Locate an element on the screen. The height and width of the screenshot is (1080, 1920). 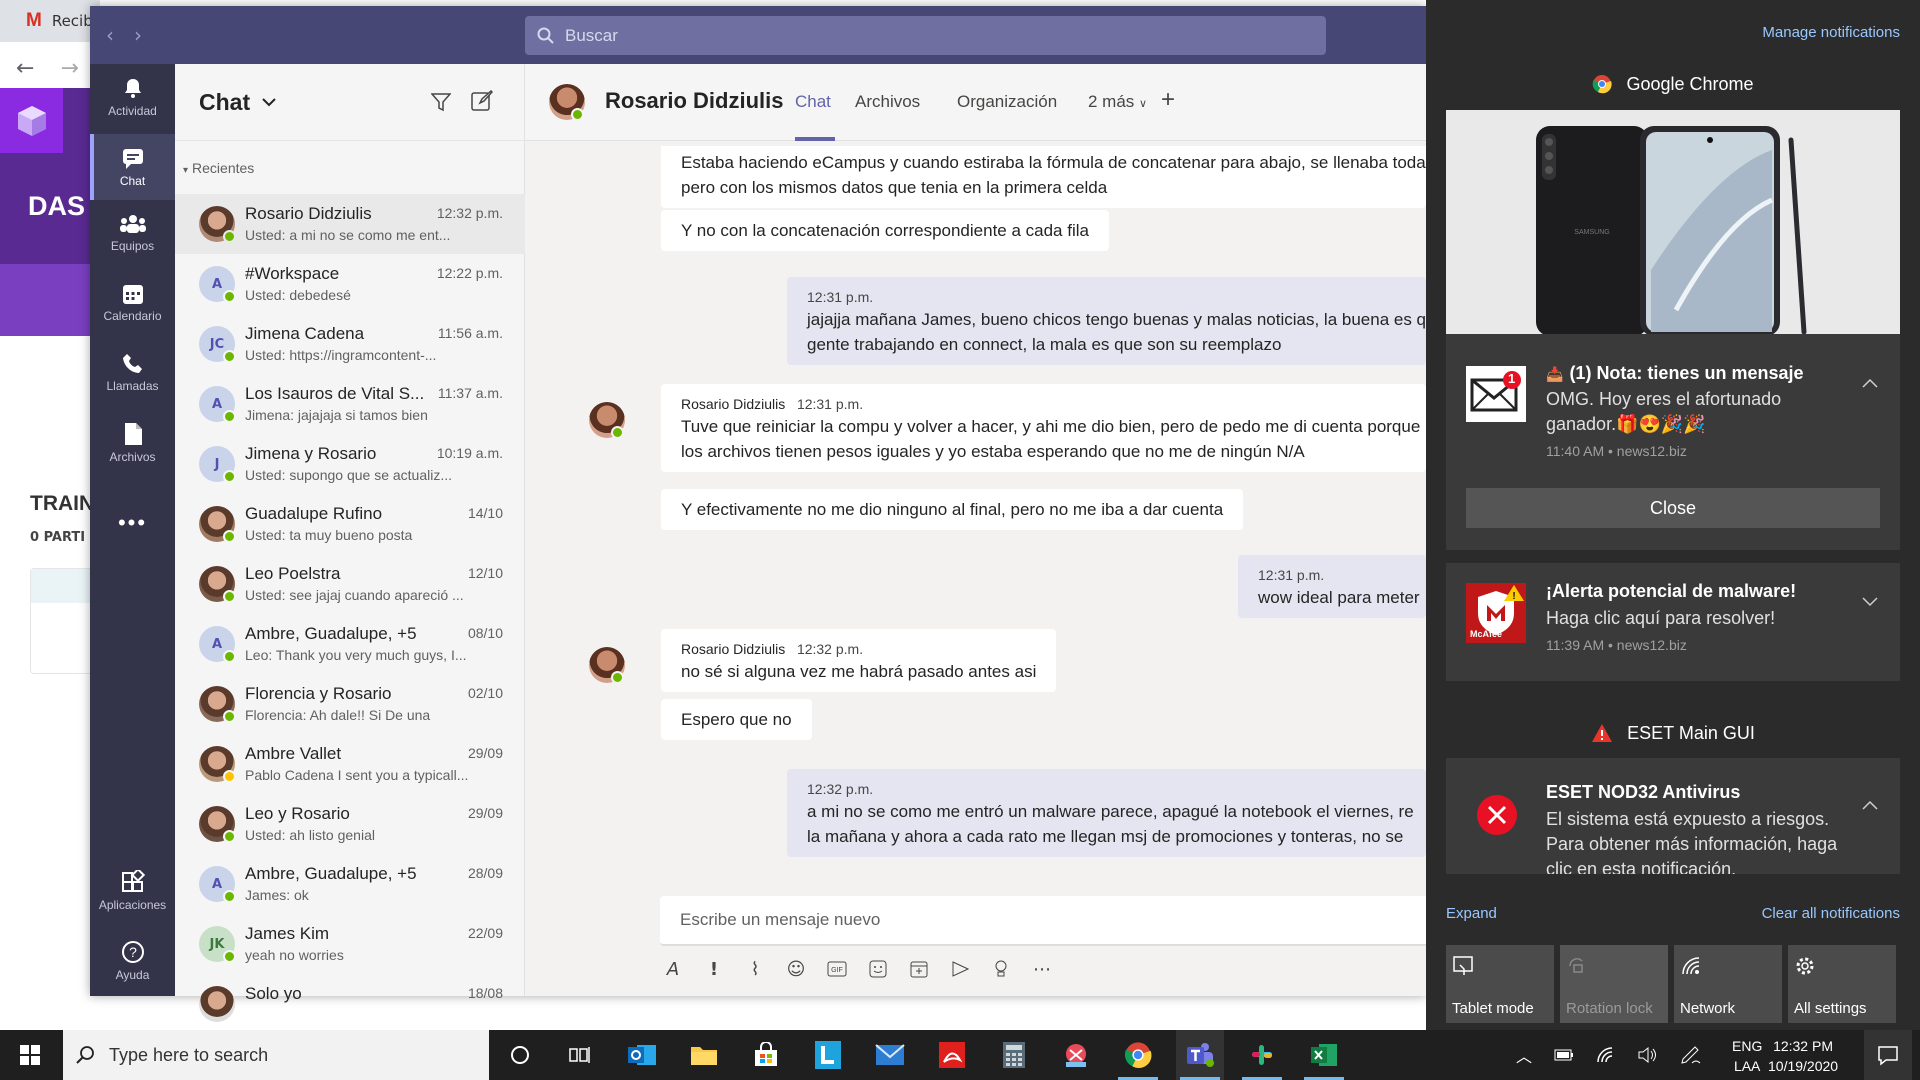
presence-available-icon is located at coordinates (229, 416).